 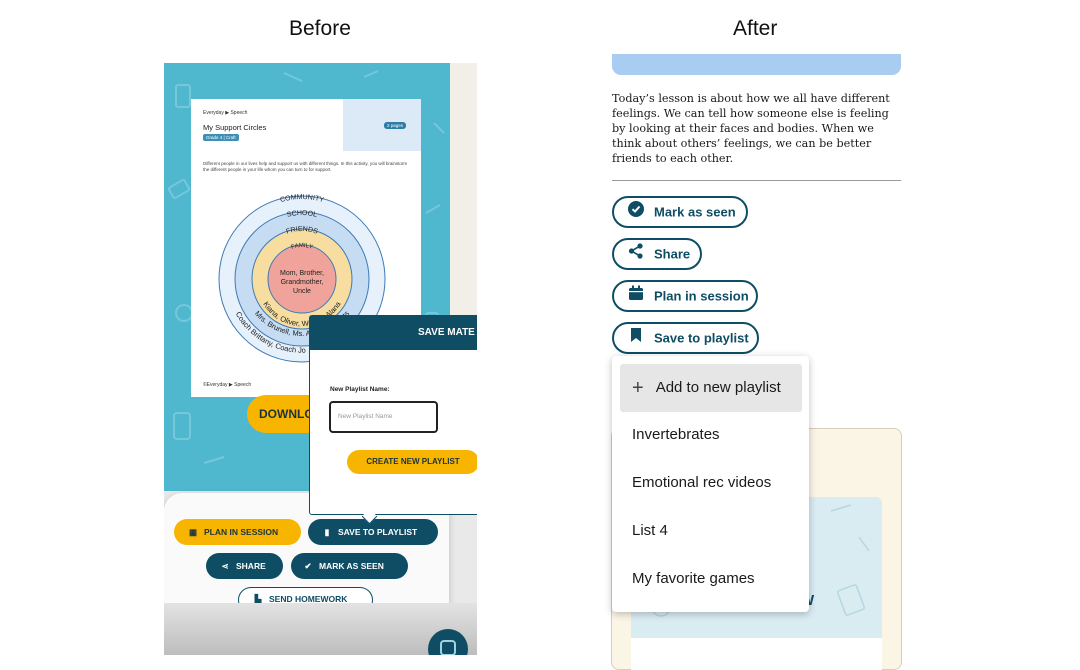 What do you see at coordinates (680, 212) in the screenshot?
I see `mark-as-seen-button: Mark as seen` at bounding box center [680, 212].